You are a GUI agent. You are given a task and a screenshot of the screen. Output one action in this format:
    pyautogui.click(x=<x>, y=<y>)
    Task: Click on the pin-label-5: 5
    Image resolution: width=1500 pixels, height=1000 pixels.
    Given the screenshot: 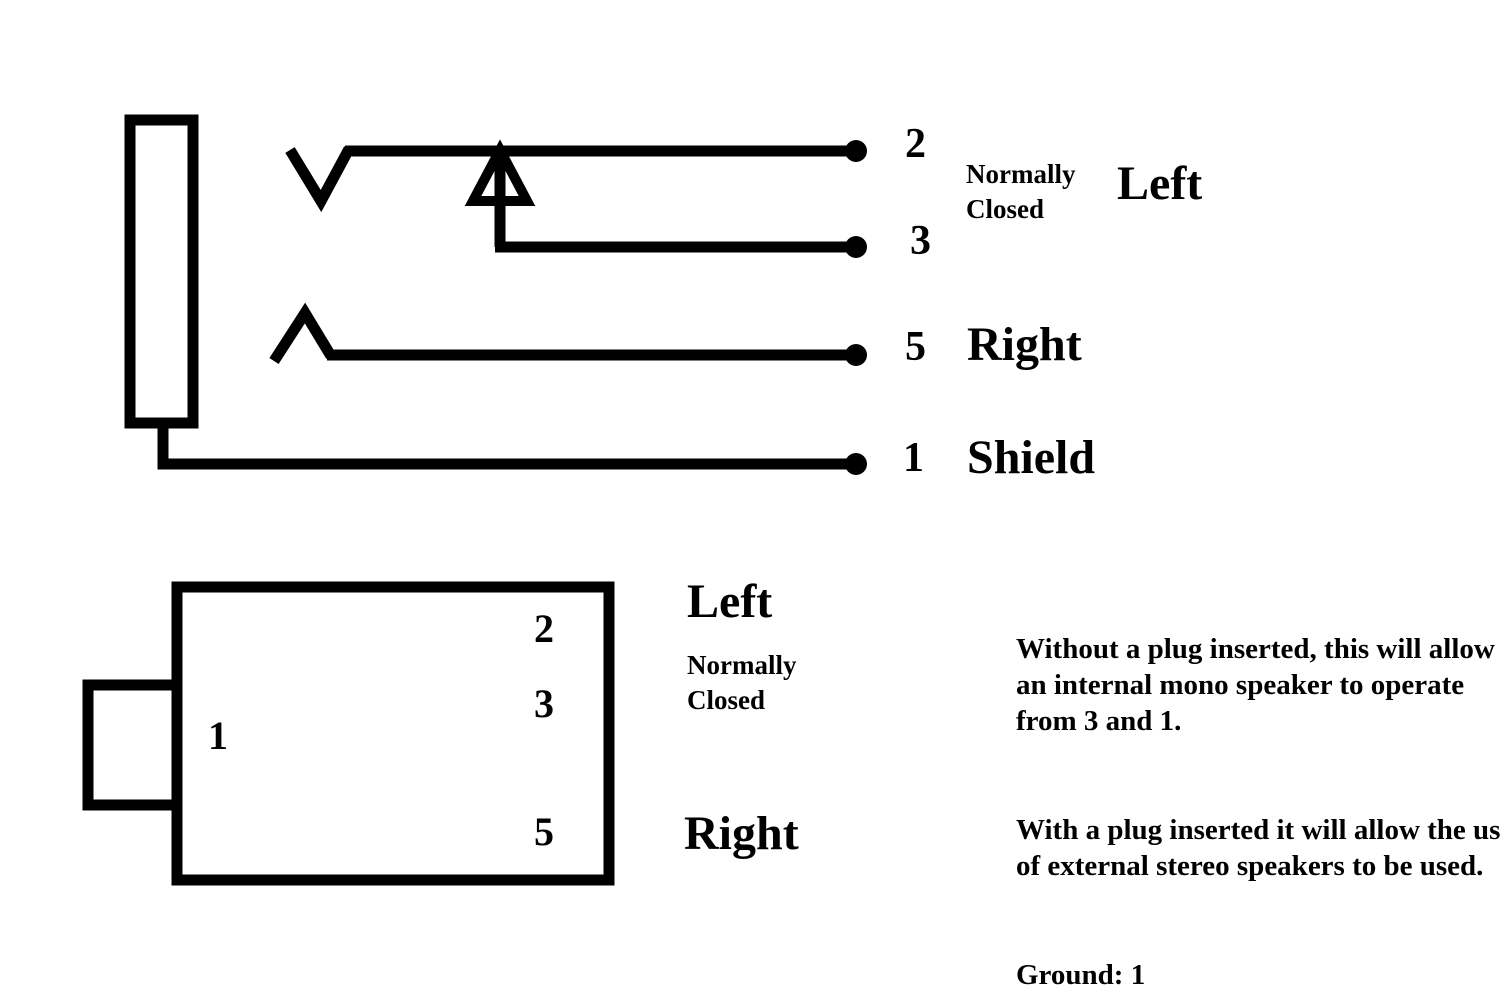 What is the action you would take?
    pyautogui.click(x=915, y=347)
    